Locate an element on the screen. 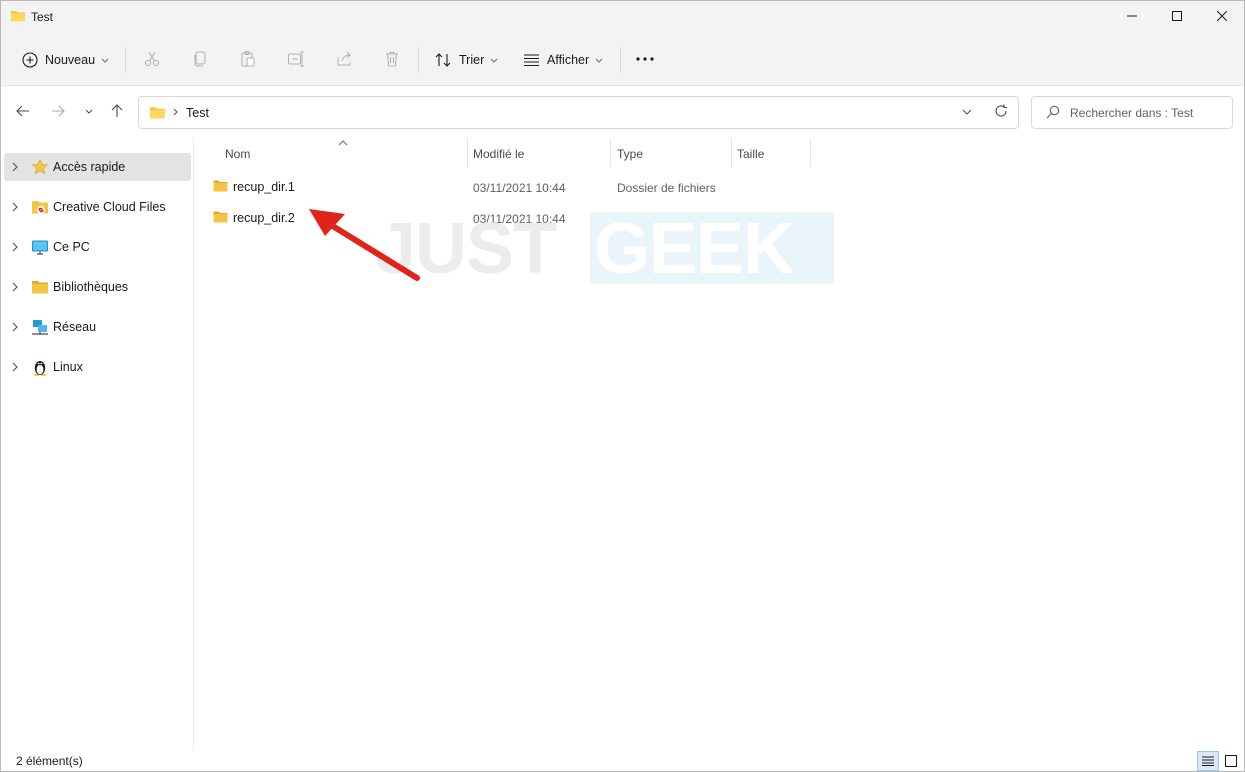 The height and width of the screenshot is (772, 1245). sidebar-item-network: Réseau is located at coordinates (97, 327).